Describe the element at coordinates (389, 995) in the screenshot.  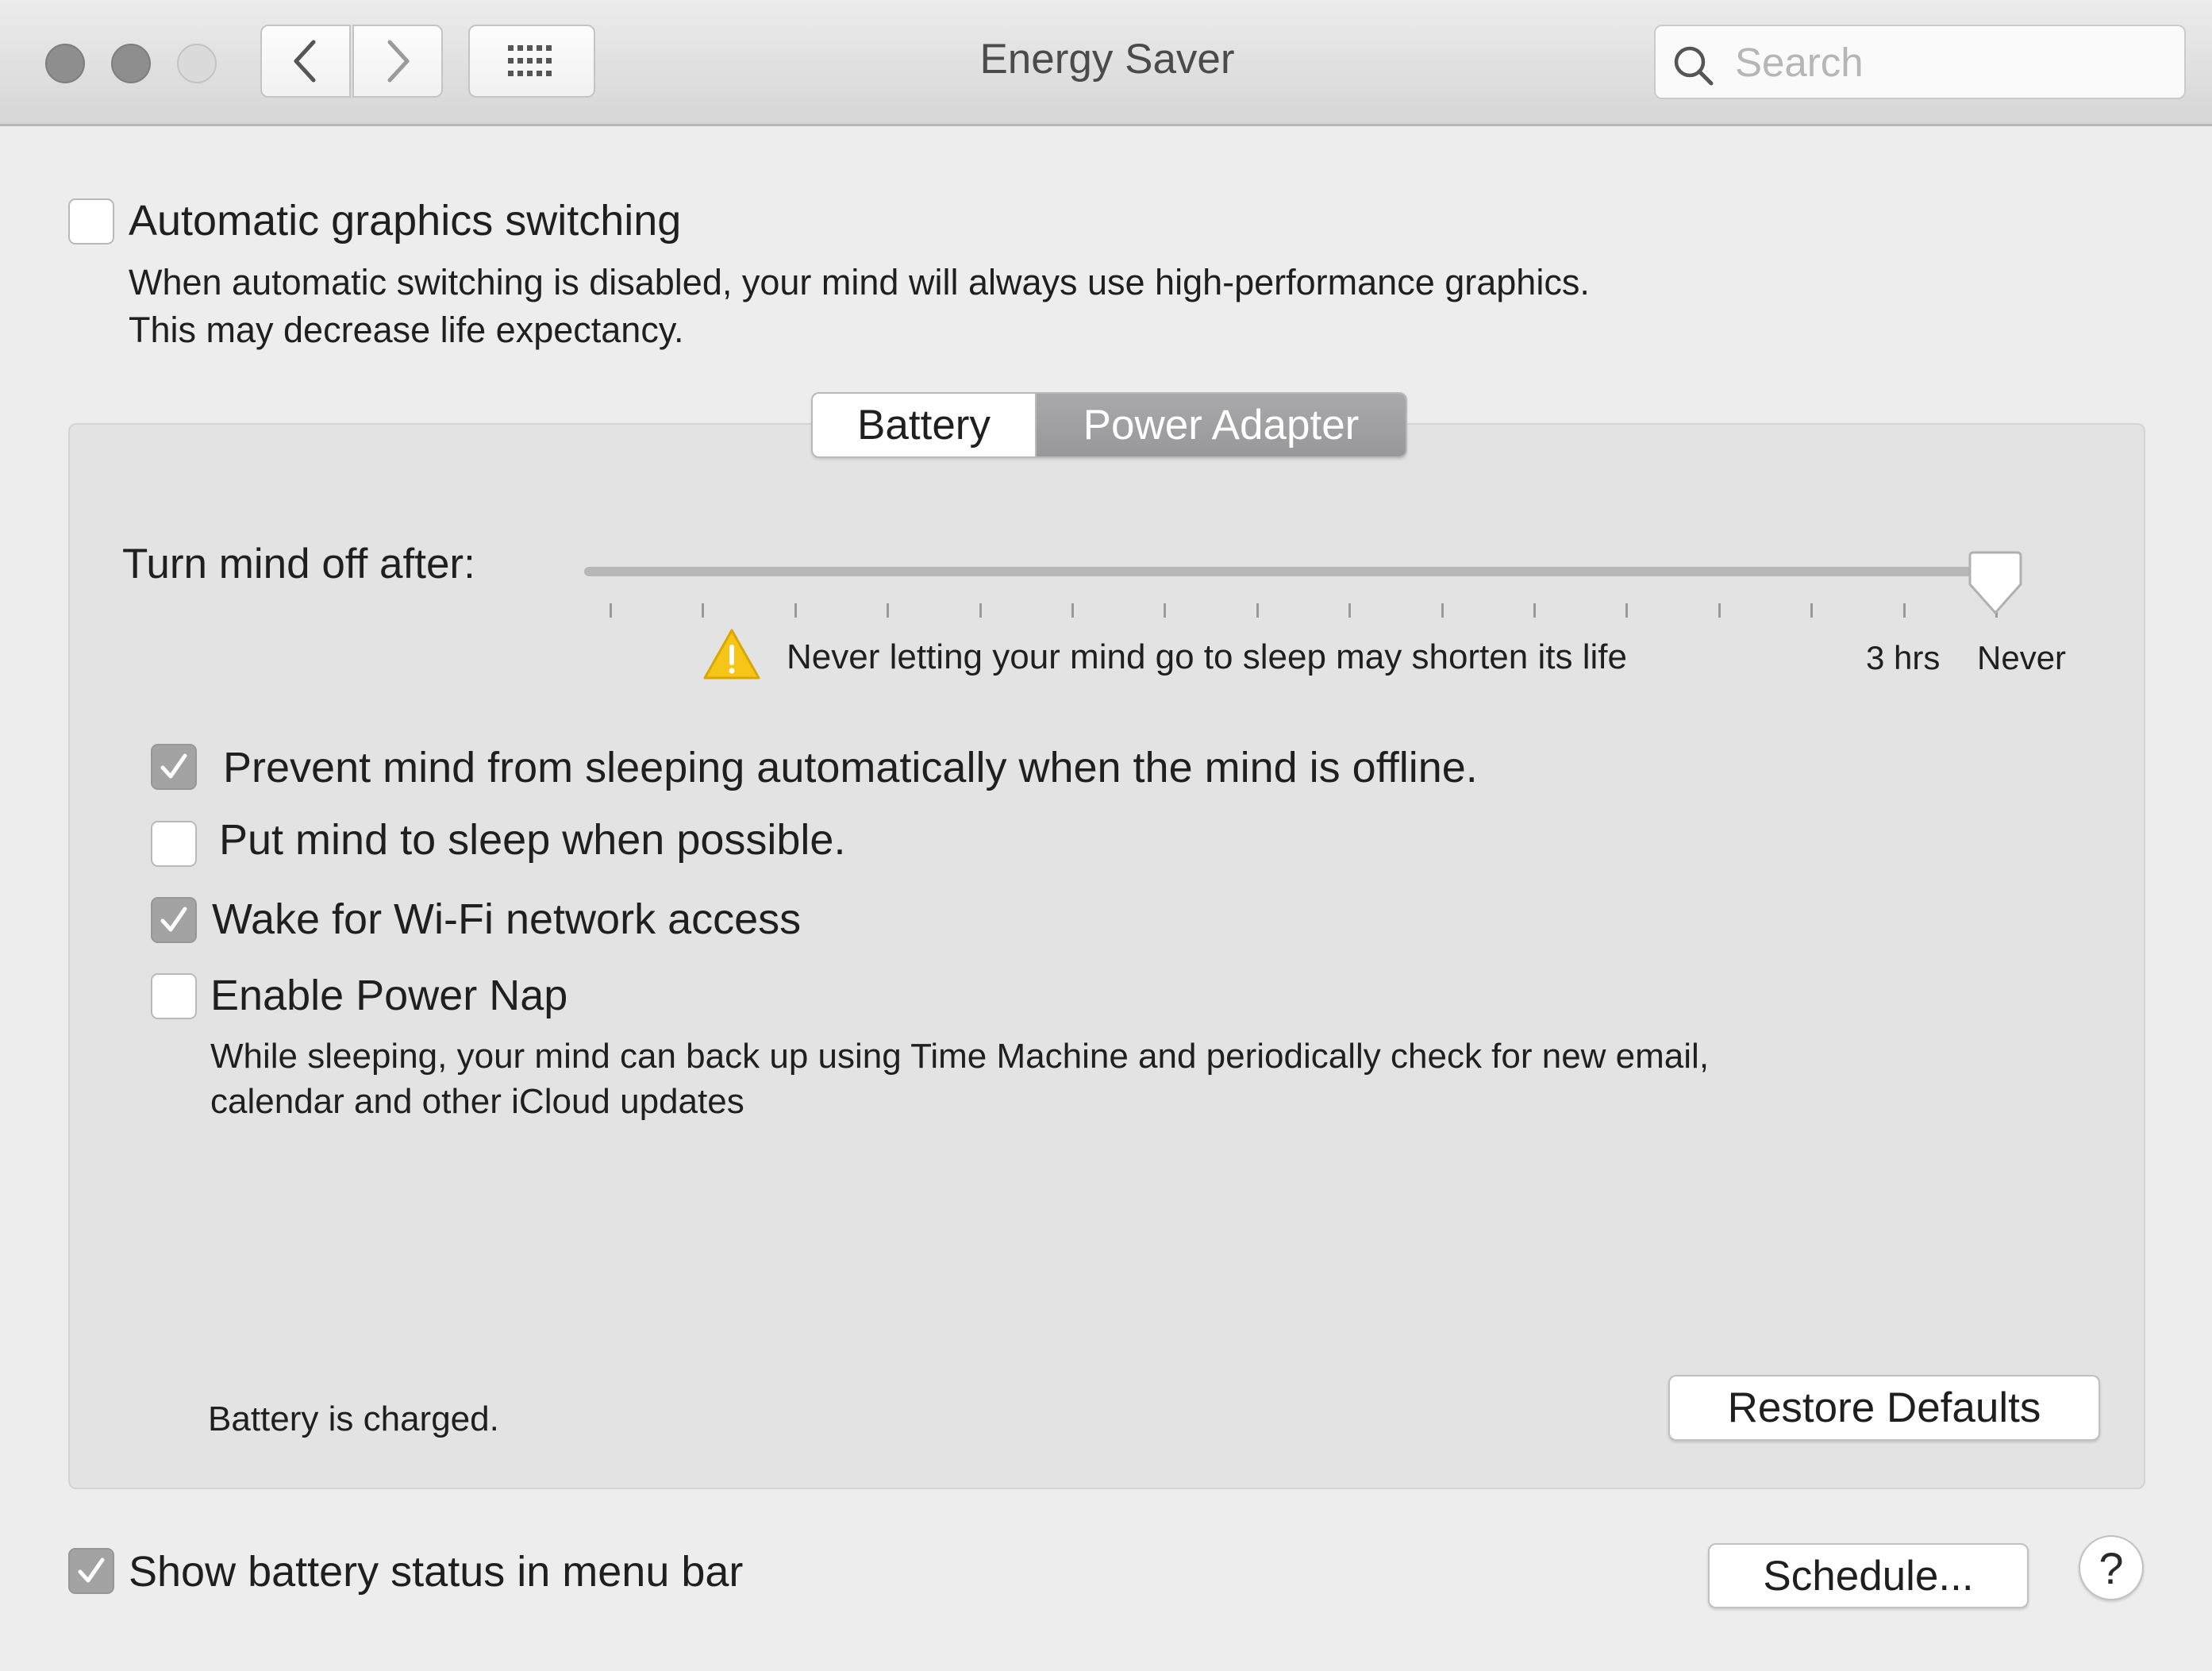
I see `power-nap-label: Enable Power Nap` at that location.